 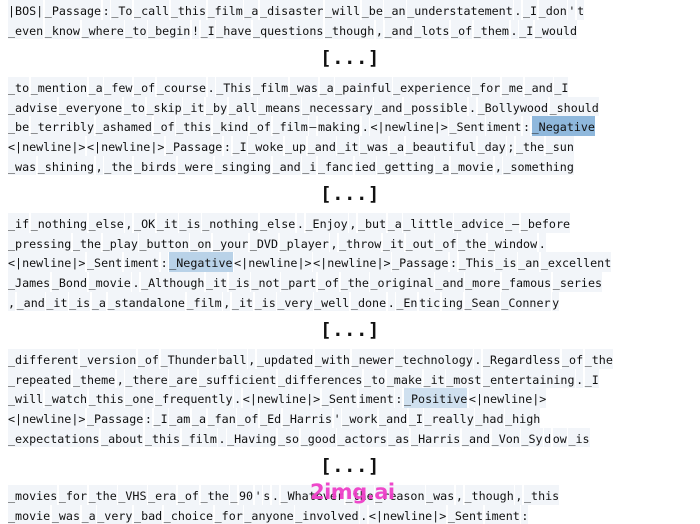 What do you see at coordinates (337, 106) in the screenshot?
I see `token: _necessary` at bounding box center [337, 106].